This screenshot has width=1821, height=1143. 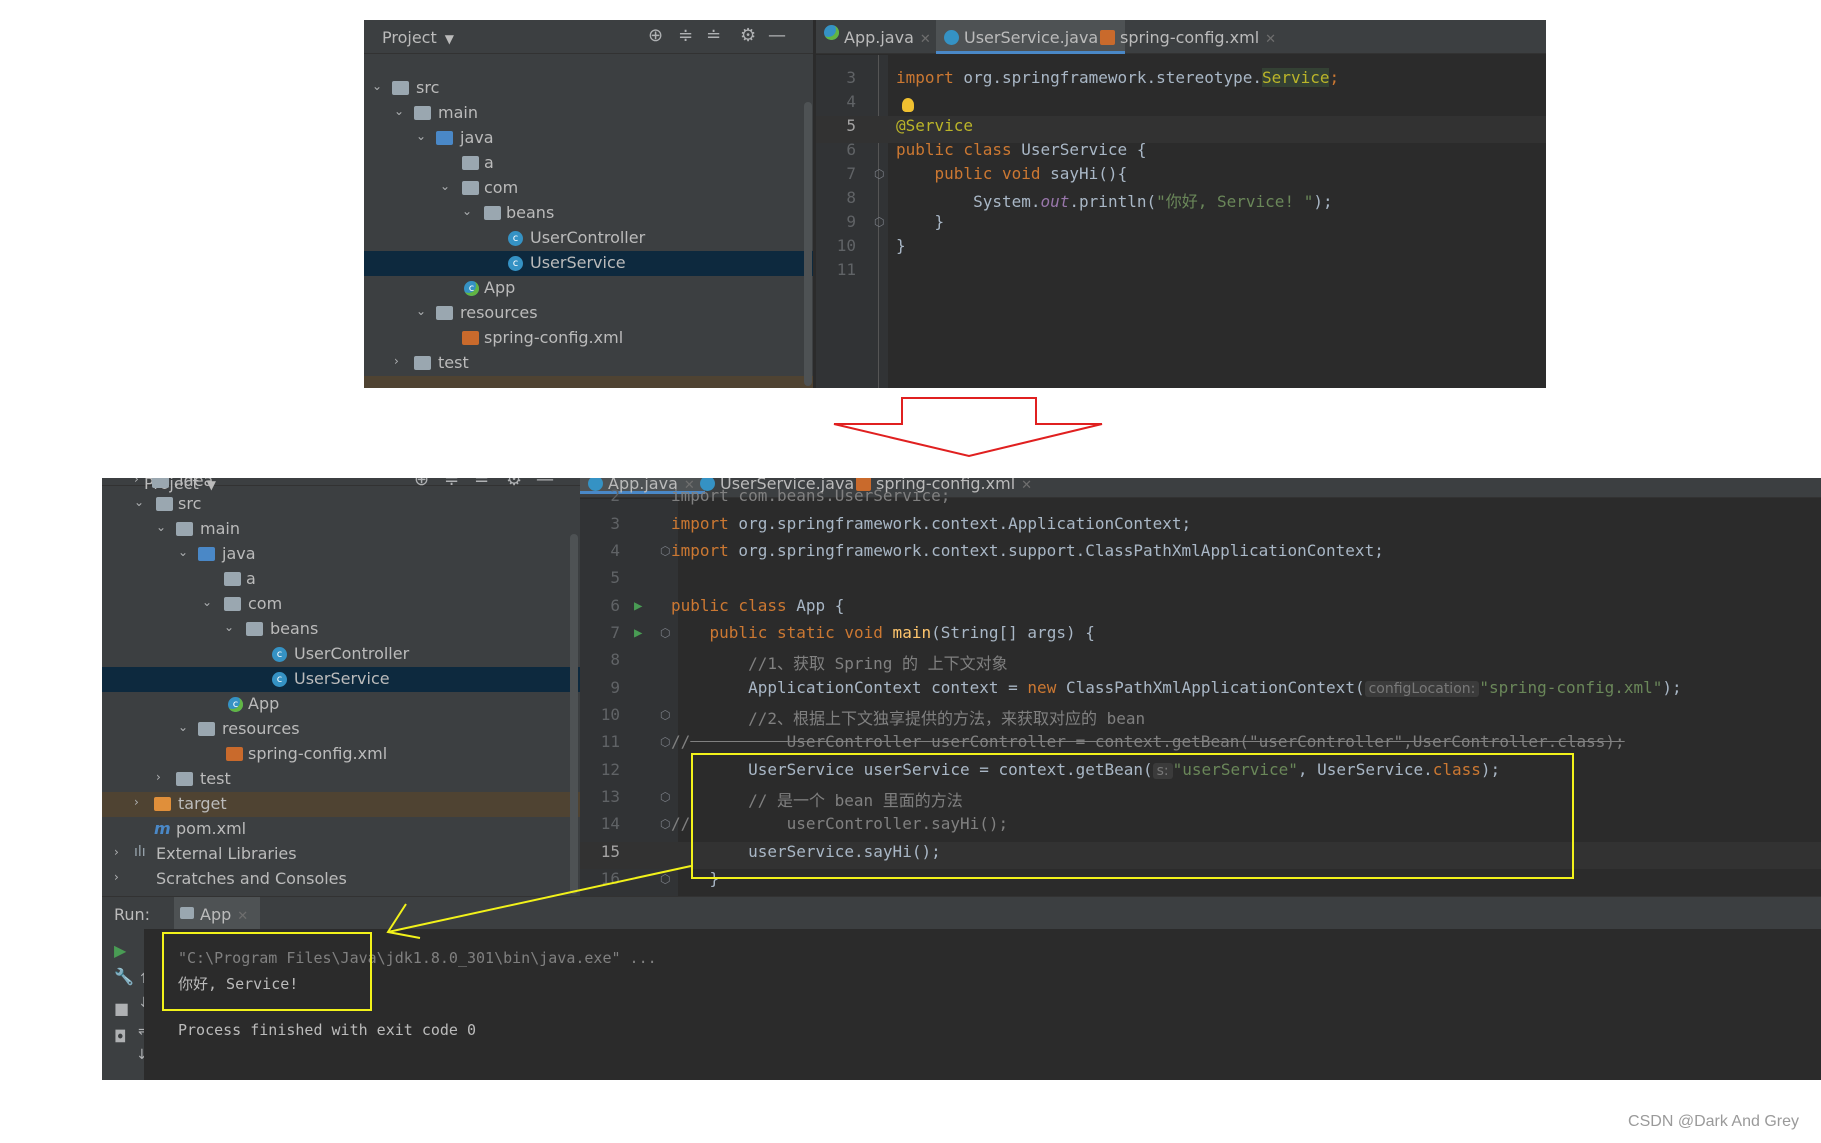 I want to click on annotation-line, so click(x=539, y=899).